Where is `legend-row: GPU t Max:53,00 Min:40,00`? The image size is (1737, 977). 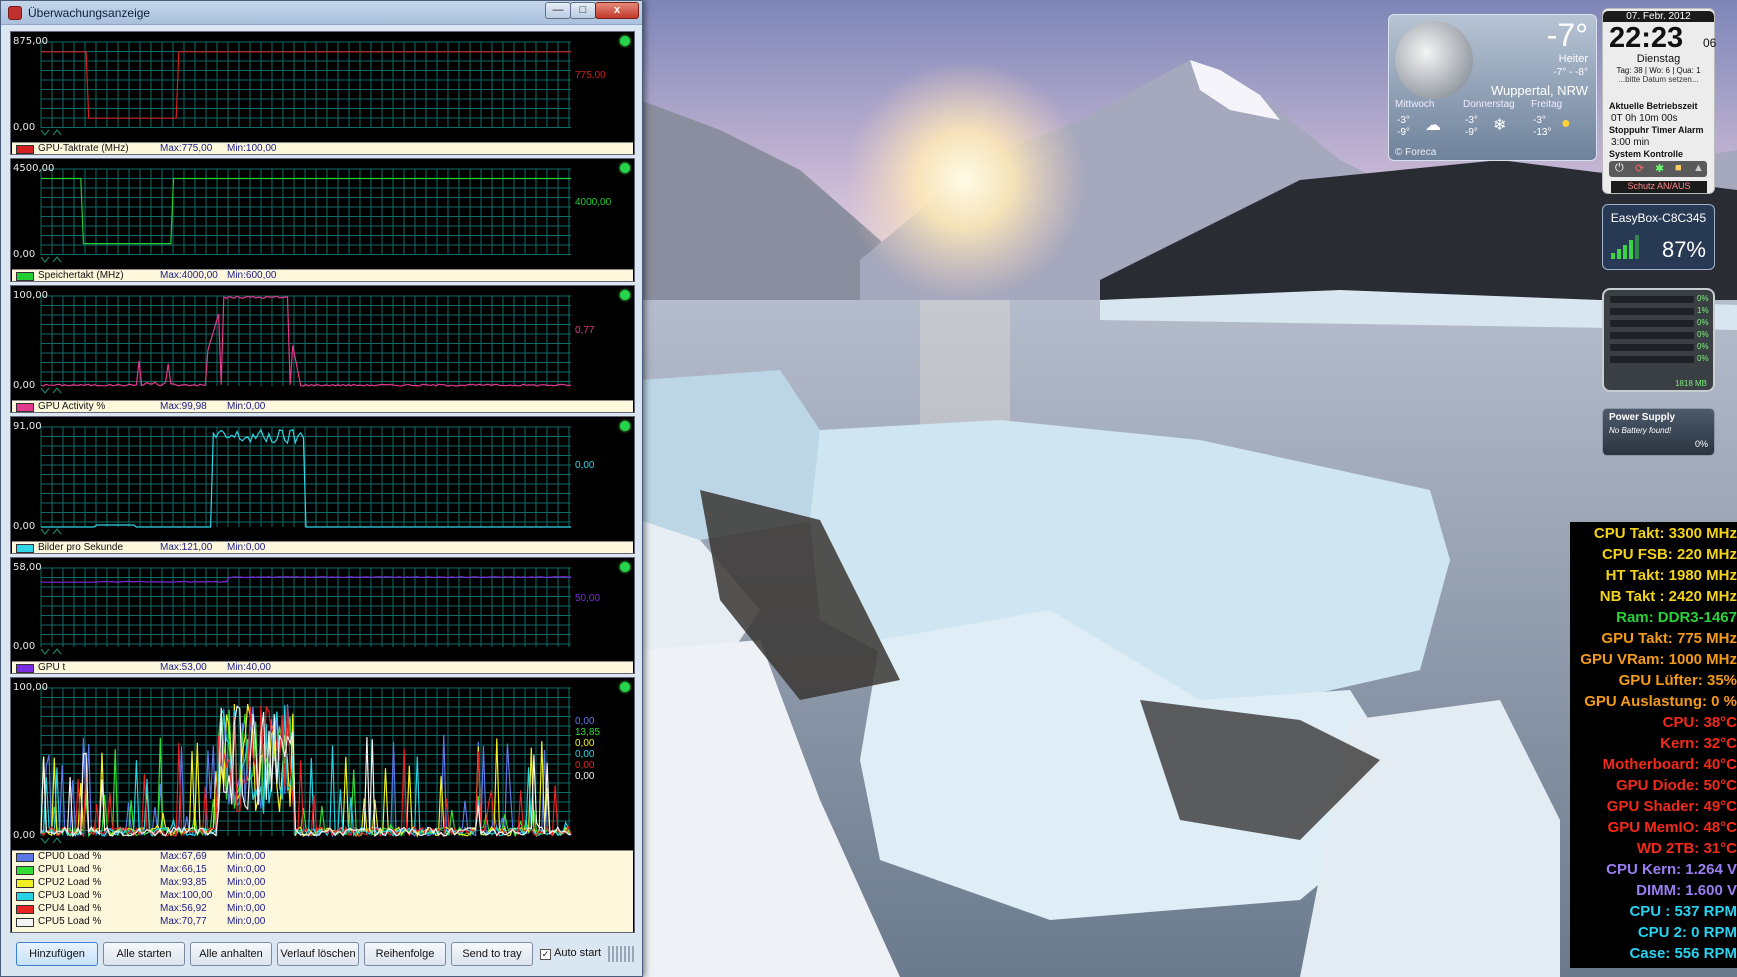
legend-row: GPU t Max:53,00 Min:40,00 is located at coordinates (322, 668).